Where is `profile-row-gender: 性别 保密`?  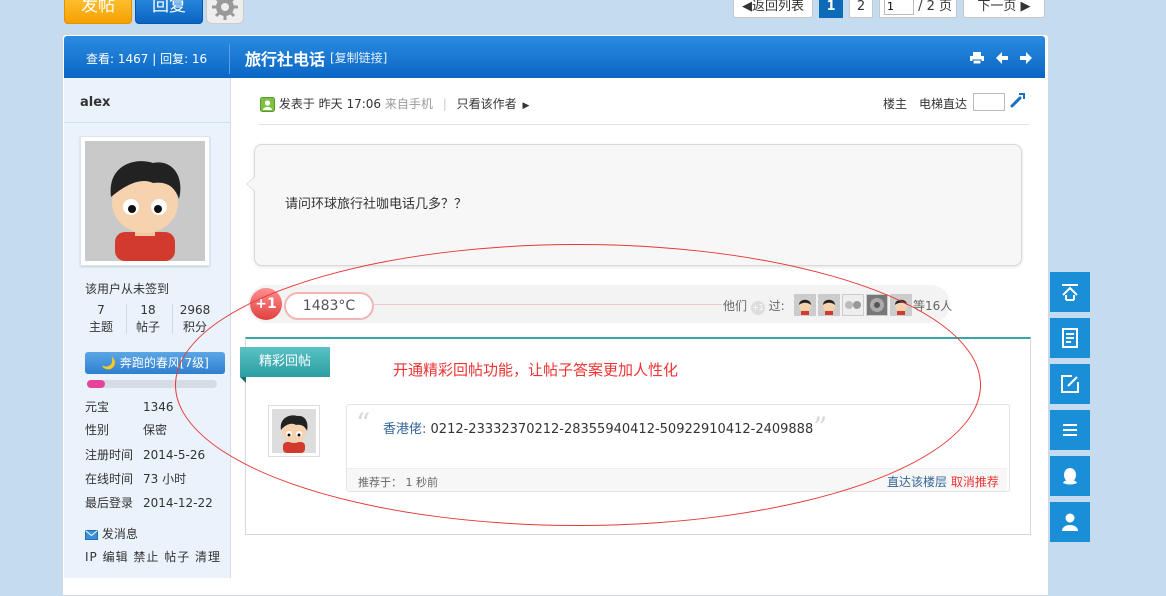 profile-row-gender: 性别 保密 is located at coordinates (126, 429).